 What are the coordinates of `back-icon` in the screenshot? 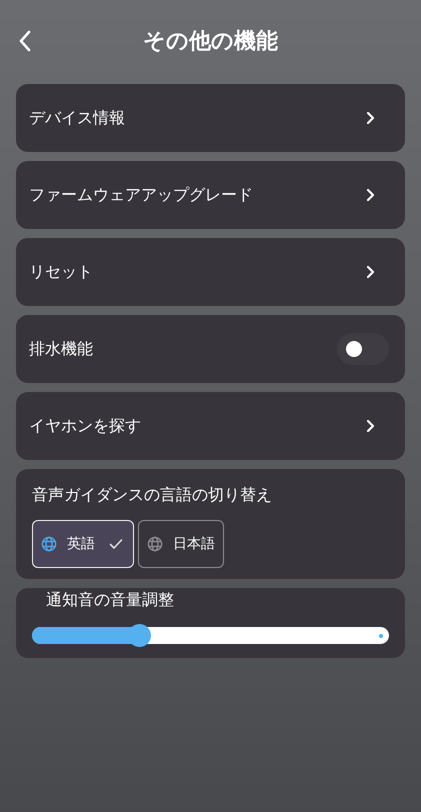 It's located at (25, 41).